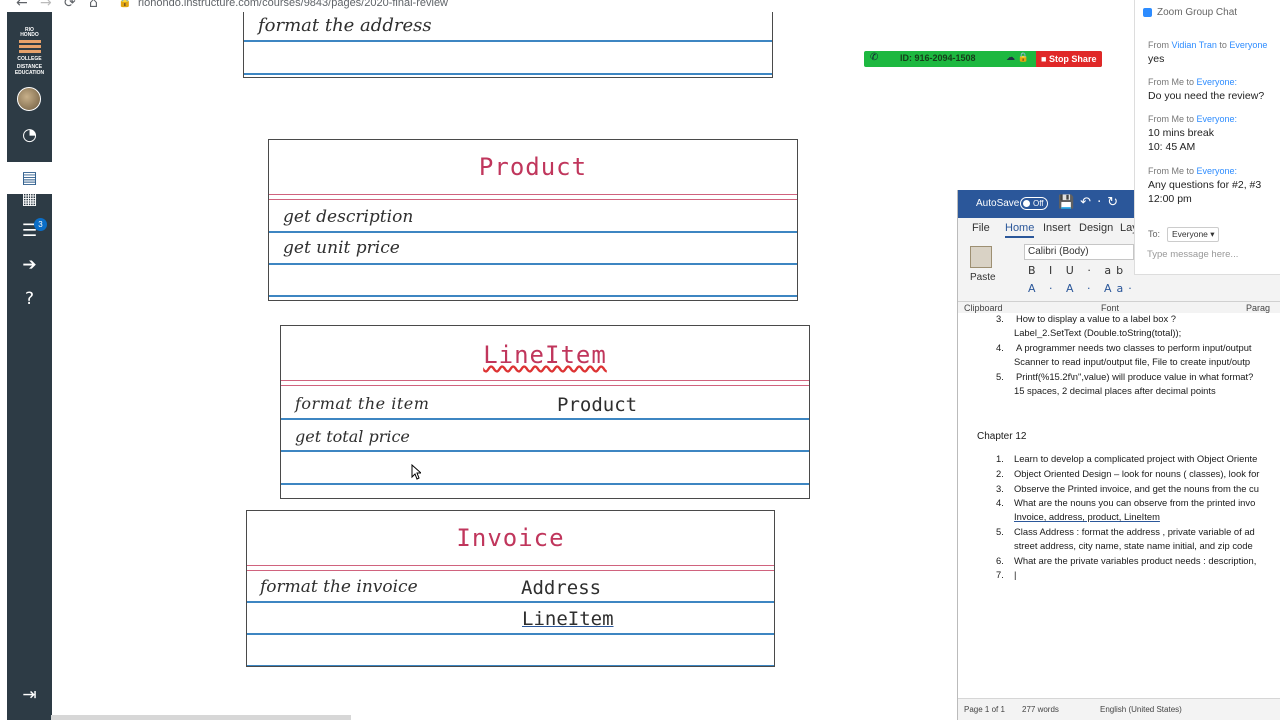 The width and height of the screenshot is (1280, 720). Describe the element at coordinates (29, 59) in the screenshot. I see `logo-text: COLLEGE` at that location.